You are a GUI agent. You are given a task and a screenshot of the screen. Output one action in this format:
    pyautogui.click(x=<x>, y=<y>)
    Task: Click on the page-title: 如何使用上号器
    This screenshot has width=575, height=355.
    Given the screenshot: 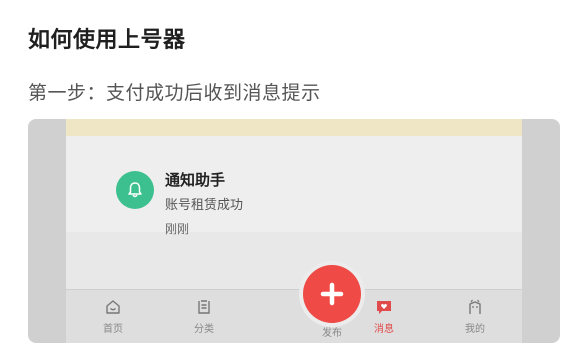 What is the action you would take?
    pyautogui.click(x=107, y=40)
    